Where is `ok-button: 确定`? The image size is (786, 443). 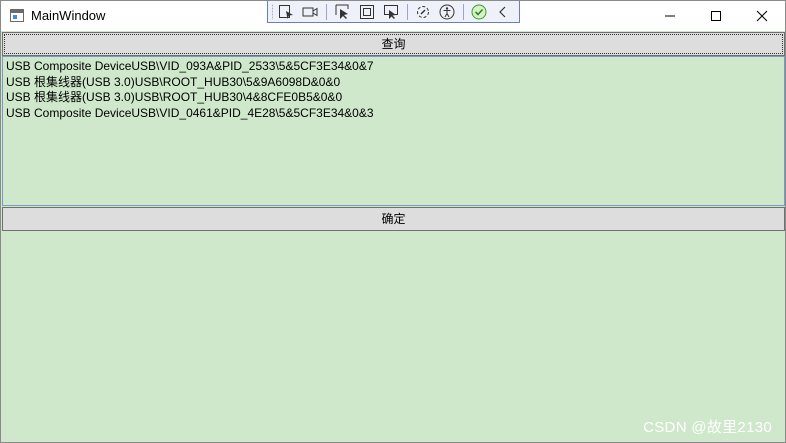 ok-button: 确定 is located at coordinates (393, 219).